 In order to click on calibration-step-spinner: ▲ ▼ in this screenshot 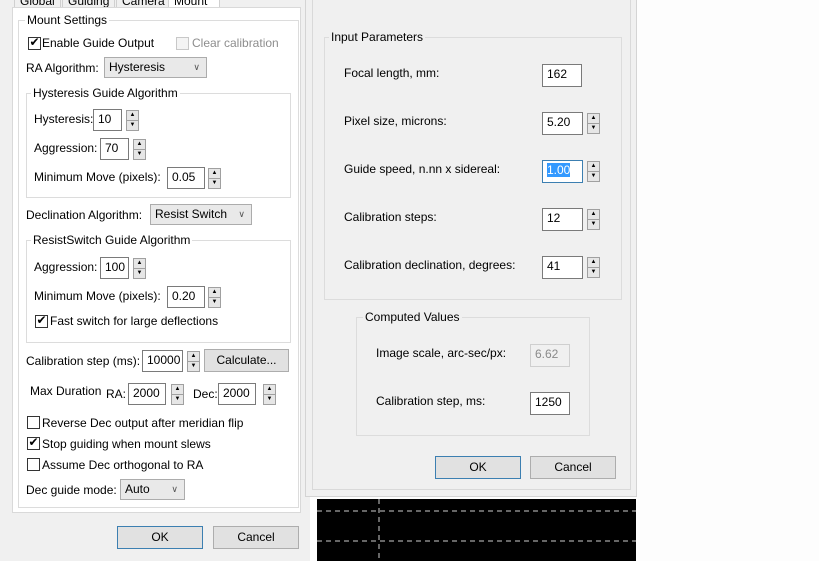, I will do `click(193, 361)`.